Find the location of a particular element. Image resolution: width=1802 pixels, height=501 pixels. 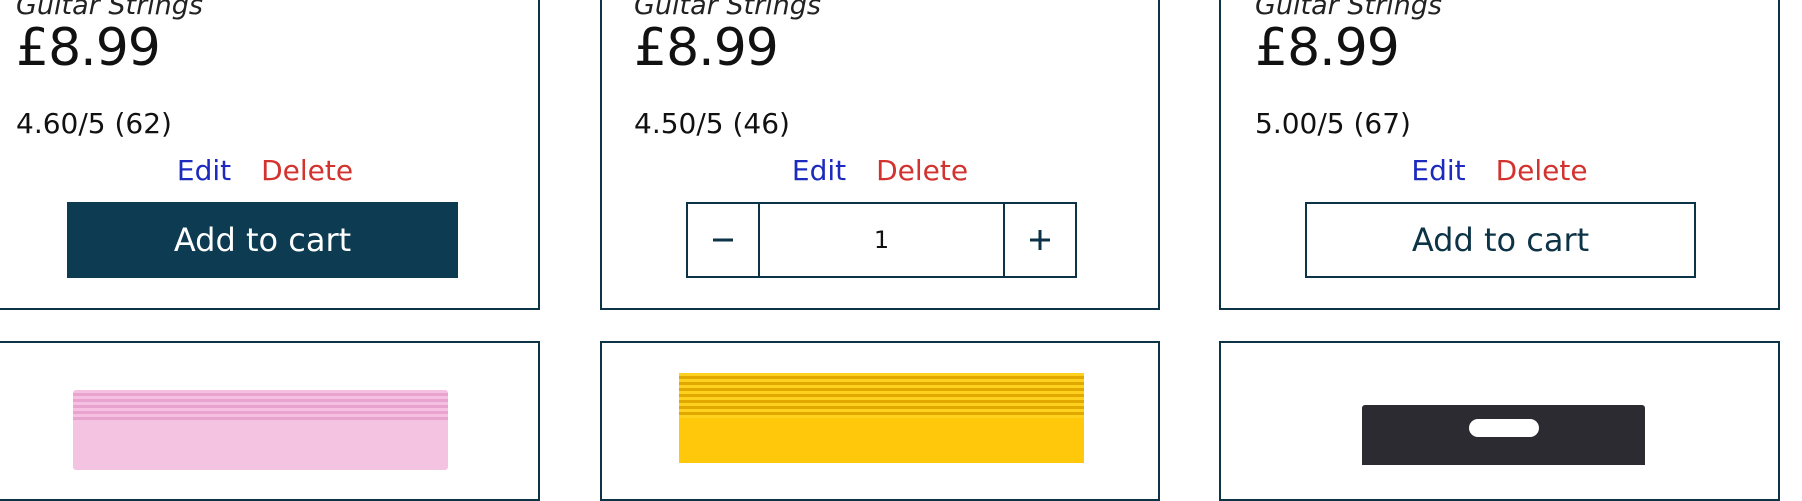

product-rating: 4.50/5 (46) is located at coordinates (712, 123).